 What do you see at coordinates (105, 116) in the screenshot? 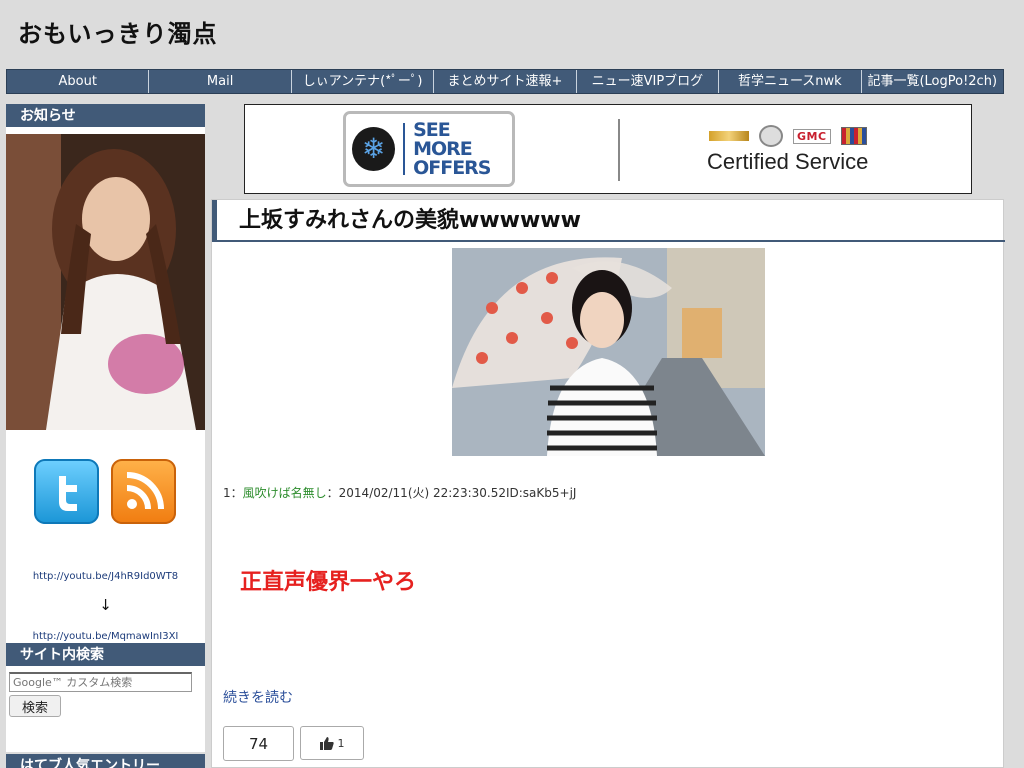
I see `notice-heading: お知らせ` at bounding box center [105, 116].